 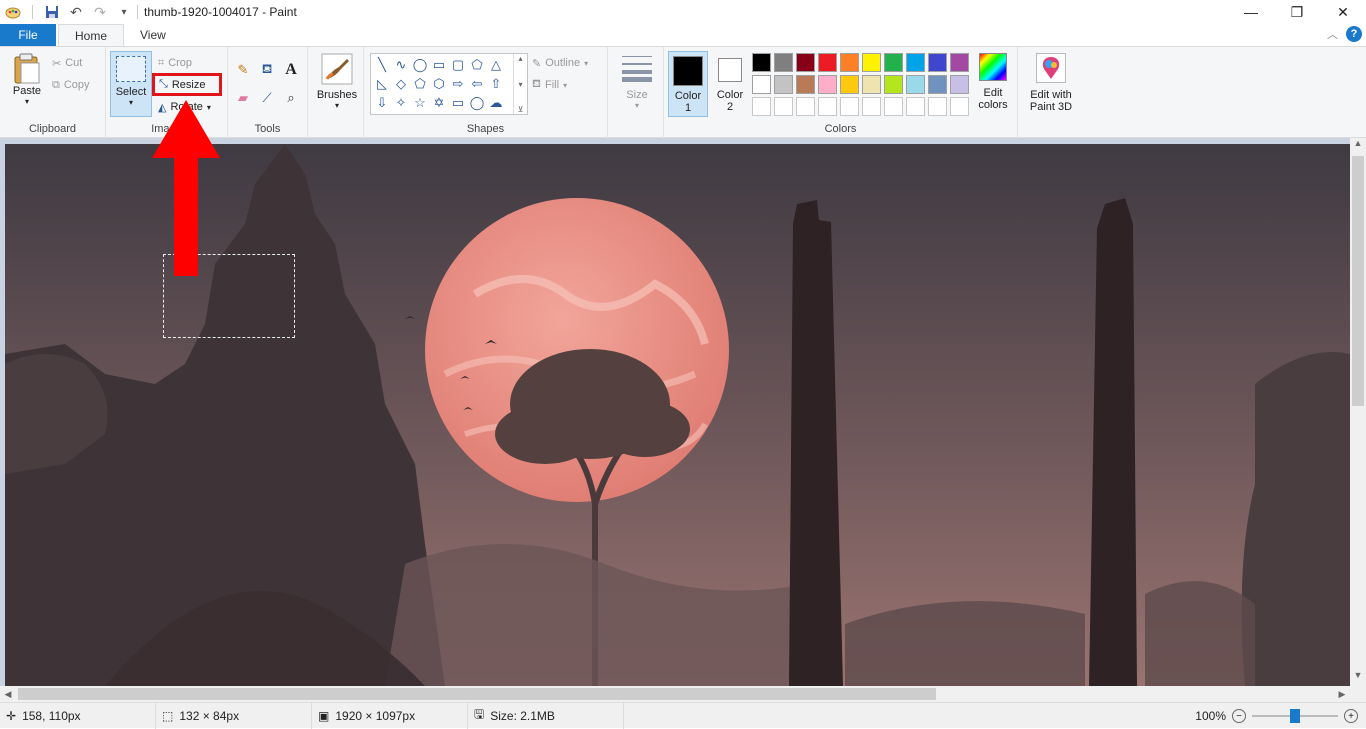 I want to click on undo-icon: ↶, so click(x=76, y=12).